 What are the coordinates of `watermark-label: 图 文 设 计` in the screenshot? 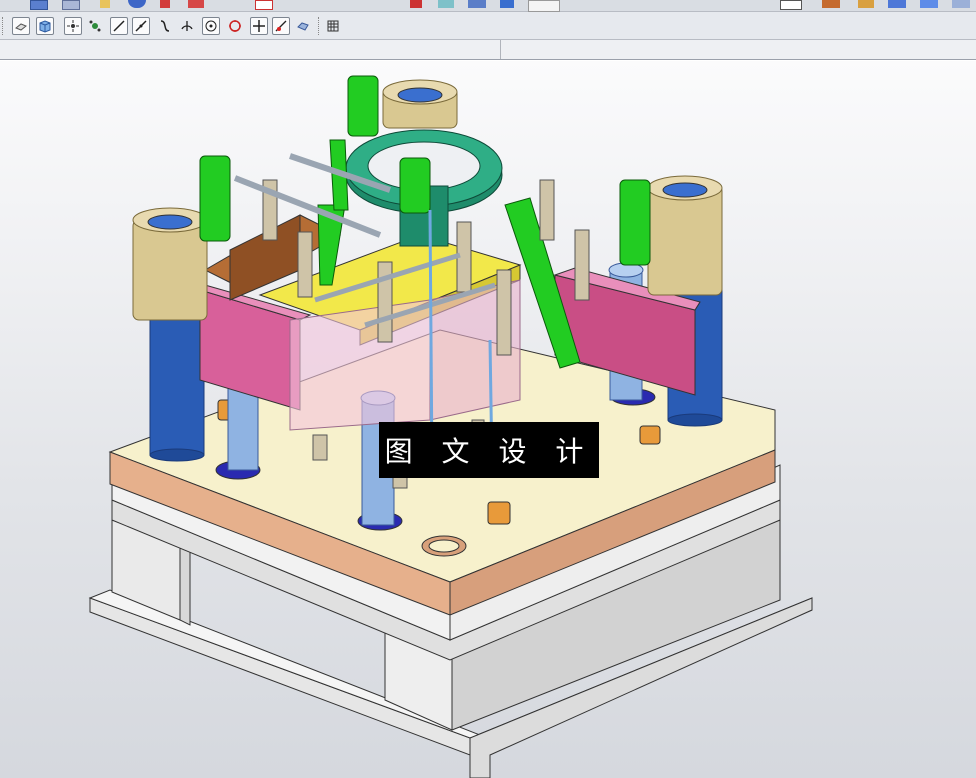 It's located at (489, 450).